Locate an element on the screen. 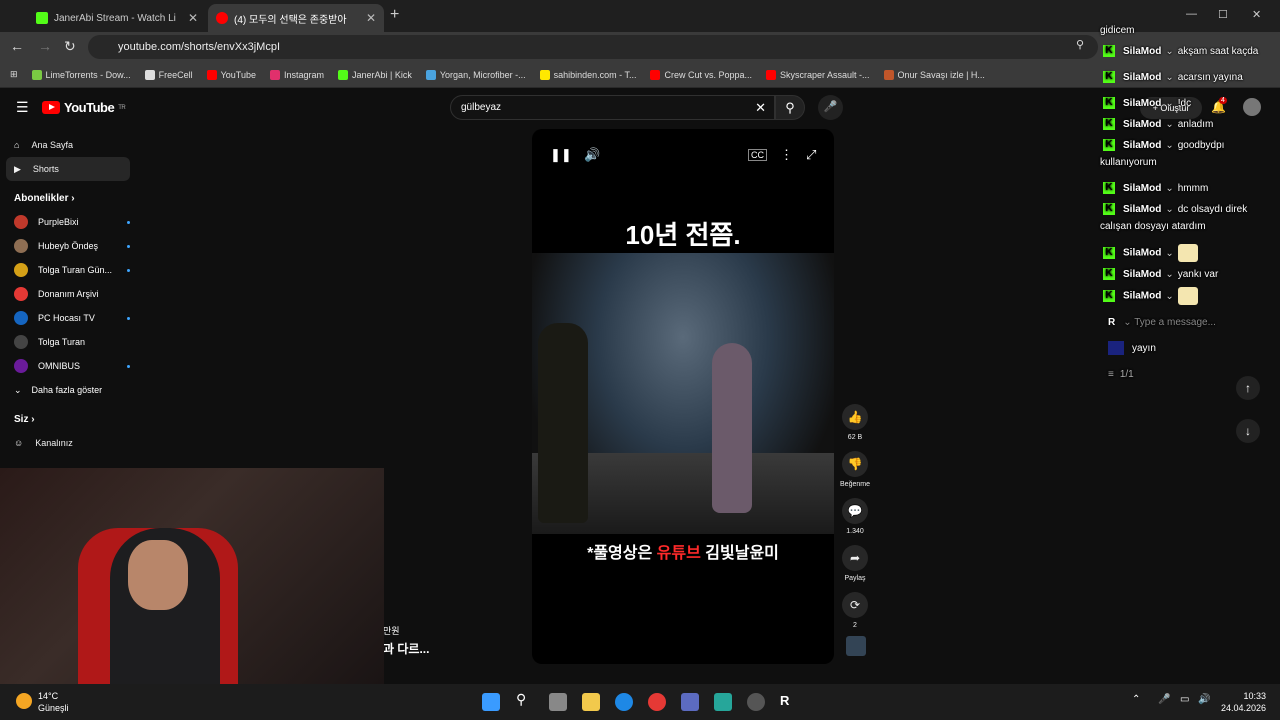 The height and width of the screenshot is (720, 1280). comments-button: 💬 1.340 is located at coordinates (855, 516).